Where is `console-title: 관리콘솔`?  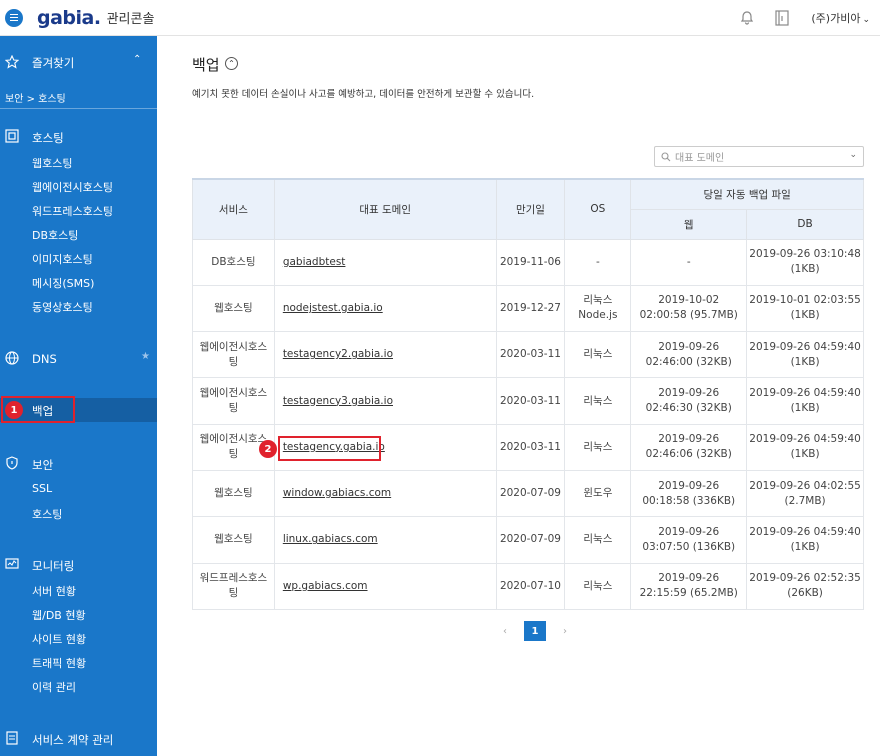
console-title: 관리콘솔 is located at coordinates (130, 19).